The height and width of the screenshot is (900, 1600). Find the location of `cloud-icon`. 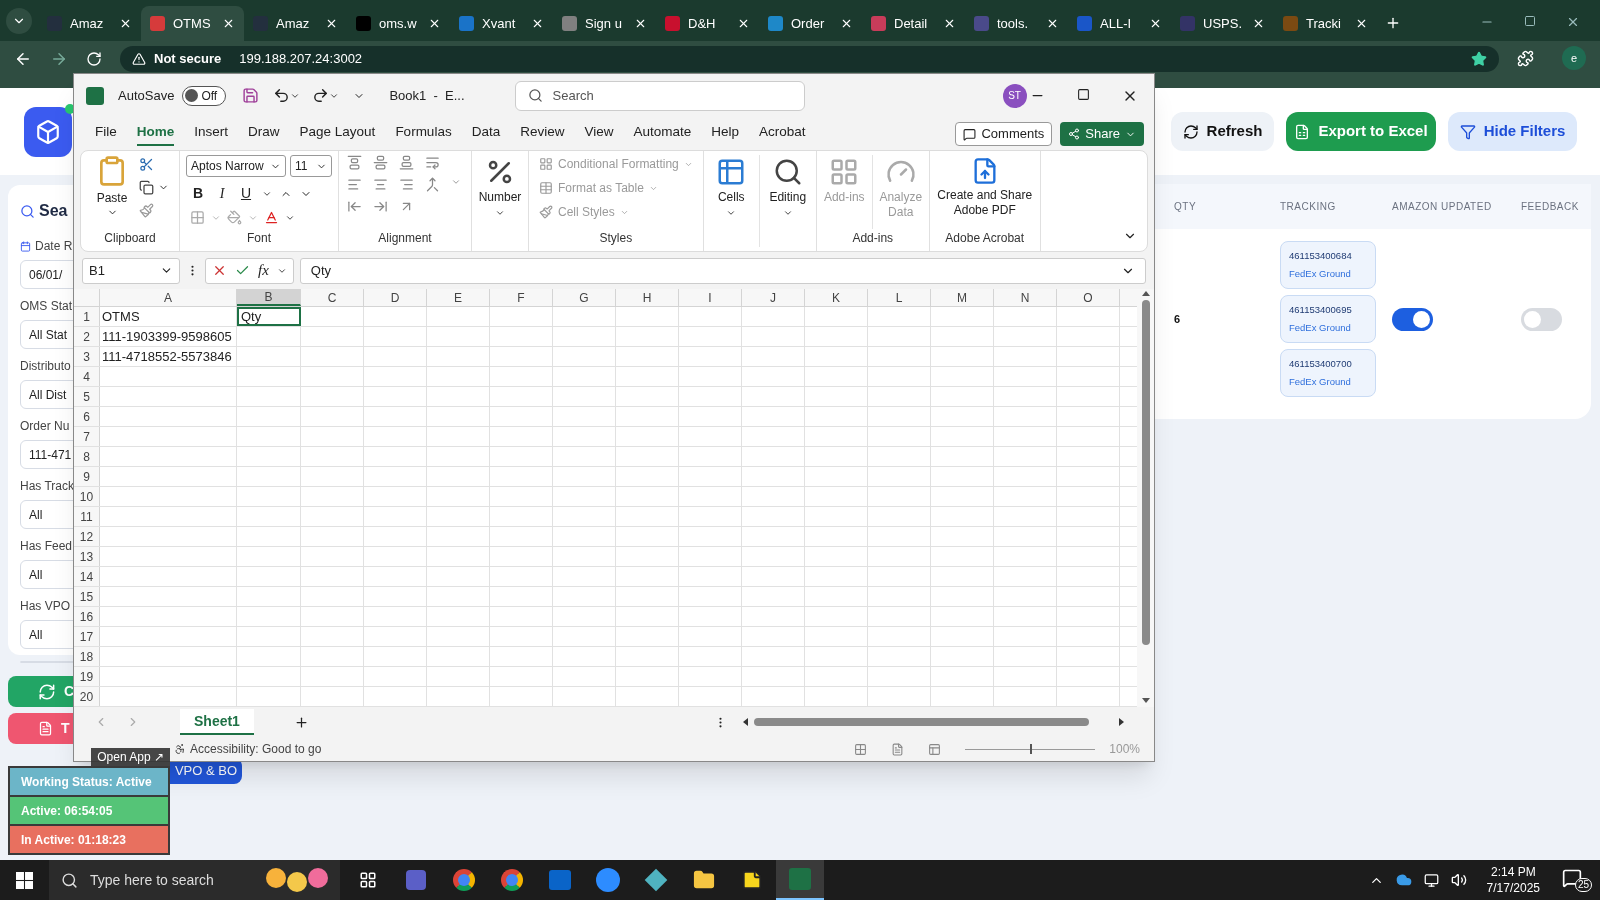

cloud-icon is located at coordinates (1403, 880).